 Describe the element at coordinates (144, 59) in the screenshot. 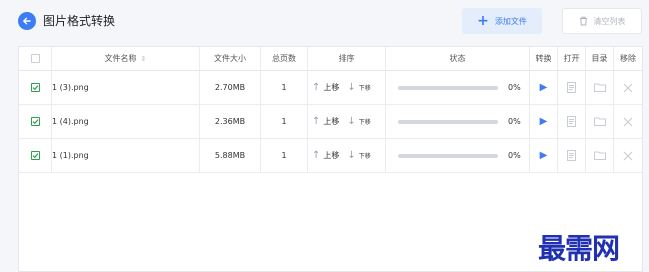

I see `sort-caret-icon: ⇕` at that location.